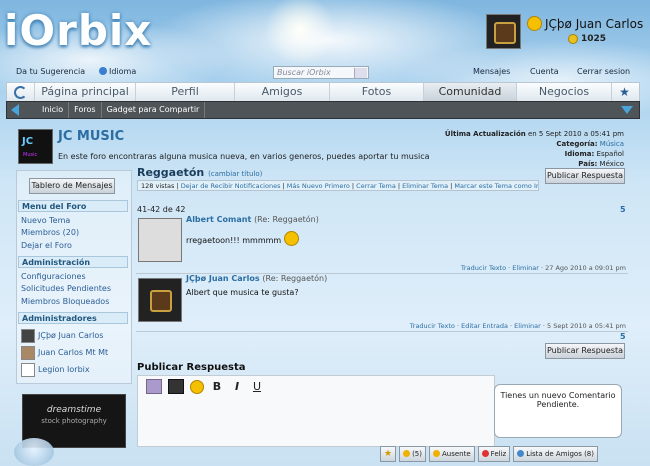  Describe the element at coordinates (585, 176) in the screenshot. I see `publish-reply-button-top: Publicar Respuesta` at that location.